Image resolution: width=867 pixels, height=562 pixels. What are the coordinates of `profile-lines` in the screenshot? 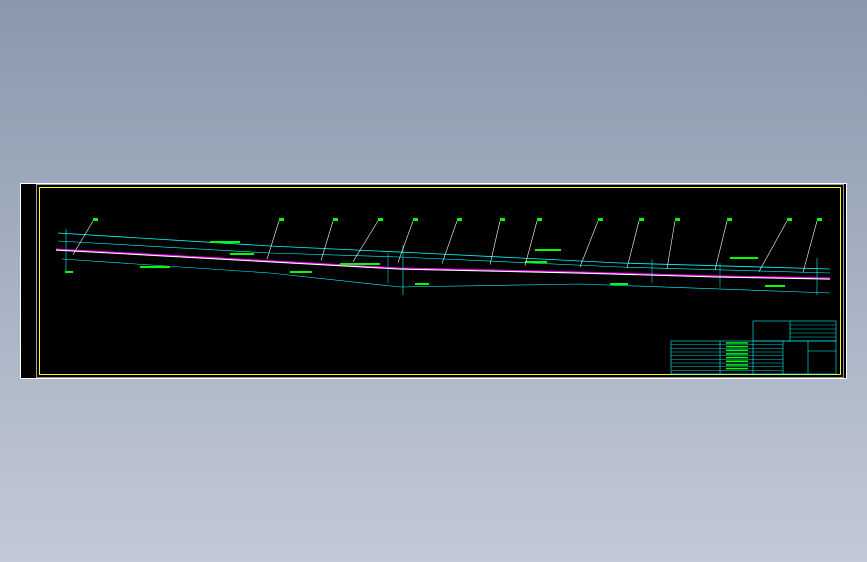 It's located at (443, 262).